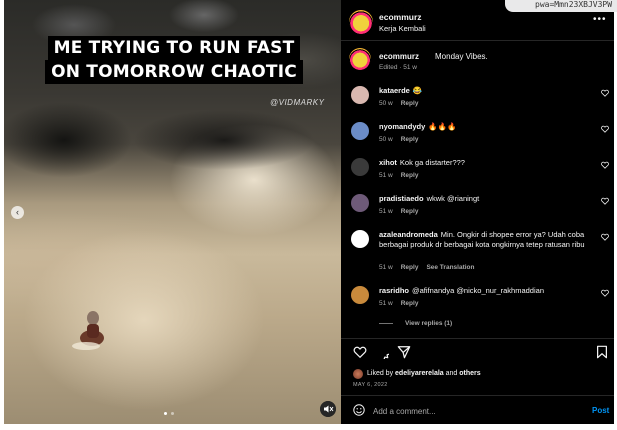 The width and height of the screenshot is (617, 430). What do you see at coordinates (388, 162) in the screenshot?
I see `commenter-username: xihot` at bounding box center [388, 162].